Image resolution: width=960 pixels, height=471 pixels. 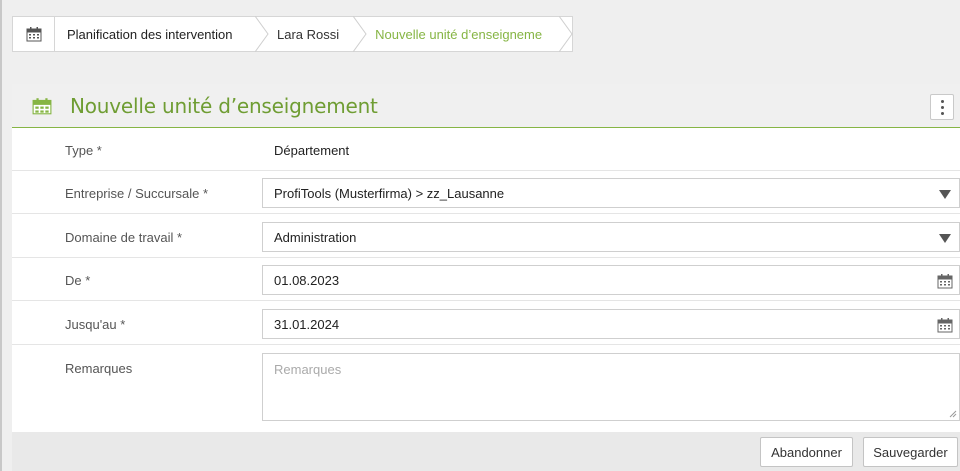 I want to click on save-button: Sauvegarder, so click(x=910, y=452).